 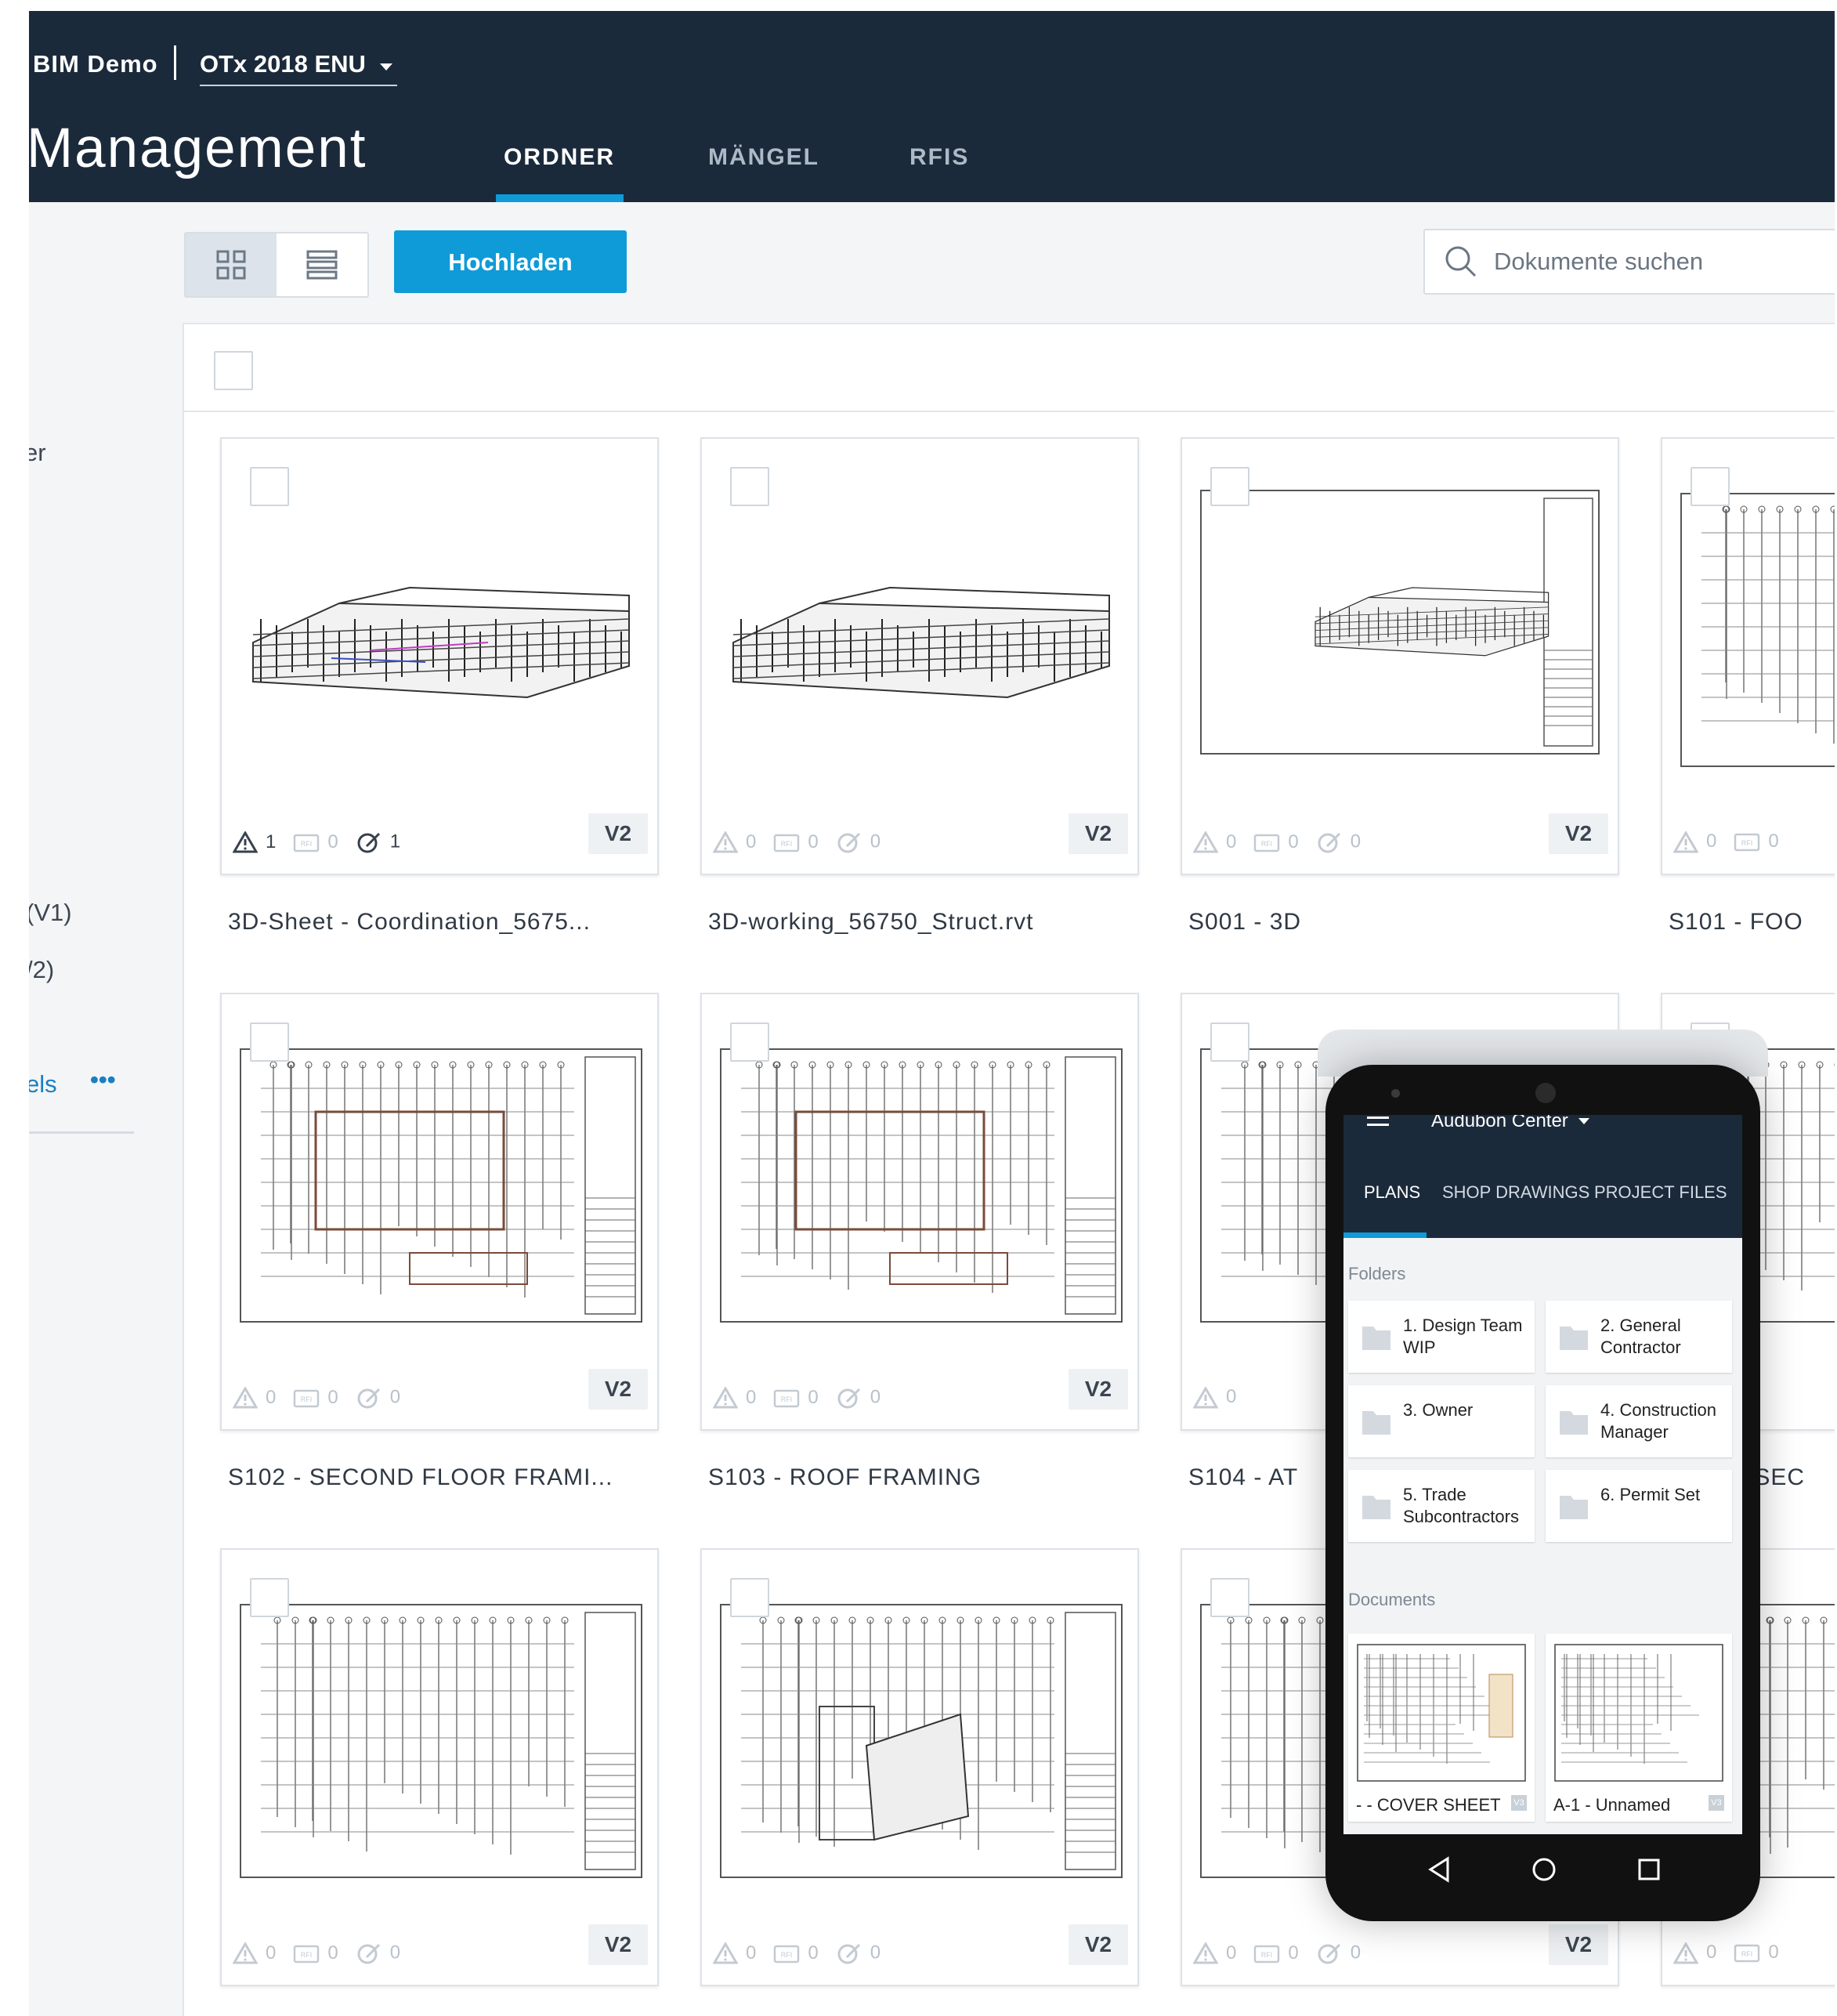 What do you see at coordinates (322, 264) in the screenshot?
I see `list-view-button` at bounding box center [322, 264].